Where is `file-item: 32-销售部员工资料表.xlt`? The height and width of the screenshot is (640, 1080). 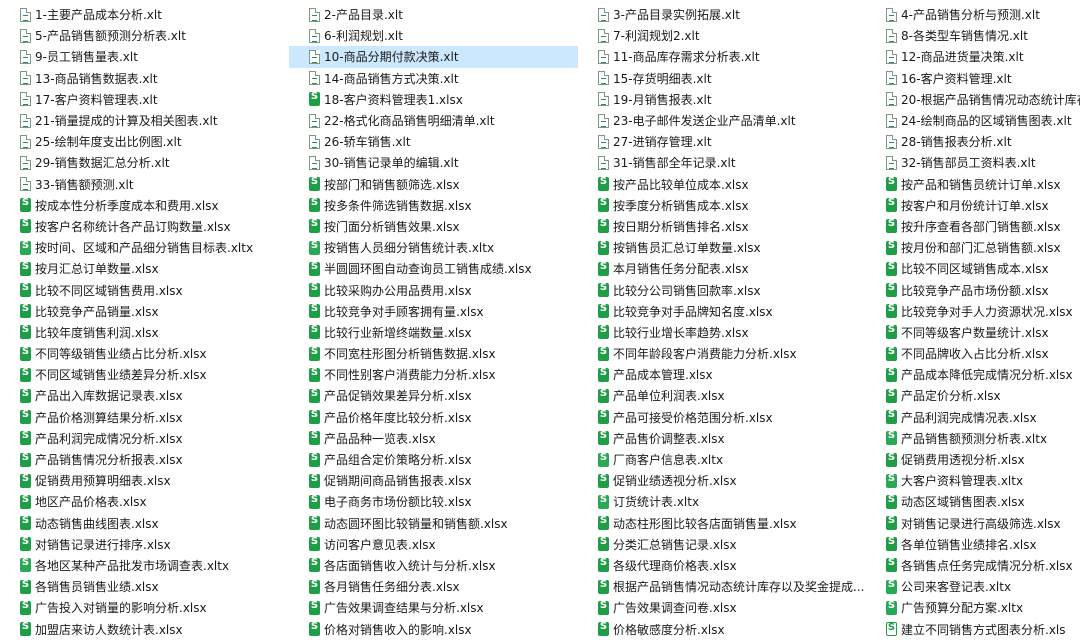
file-item: 32-销售部员工资料表.xlt is located at coordinates (973, 162).